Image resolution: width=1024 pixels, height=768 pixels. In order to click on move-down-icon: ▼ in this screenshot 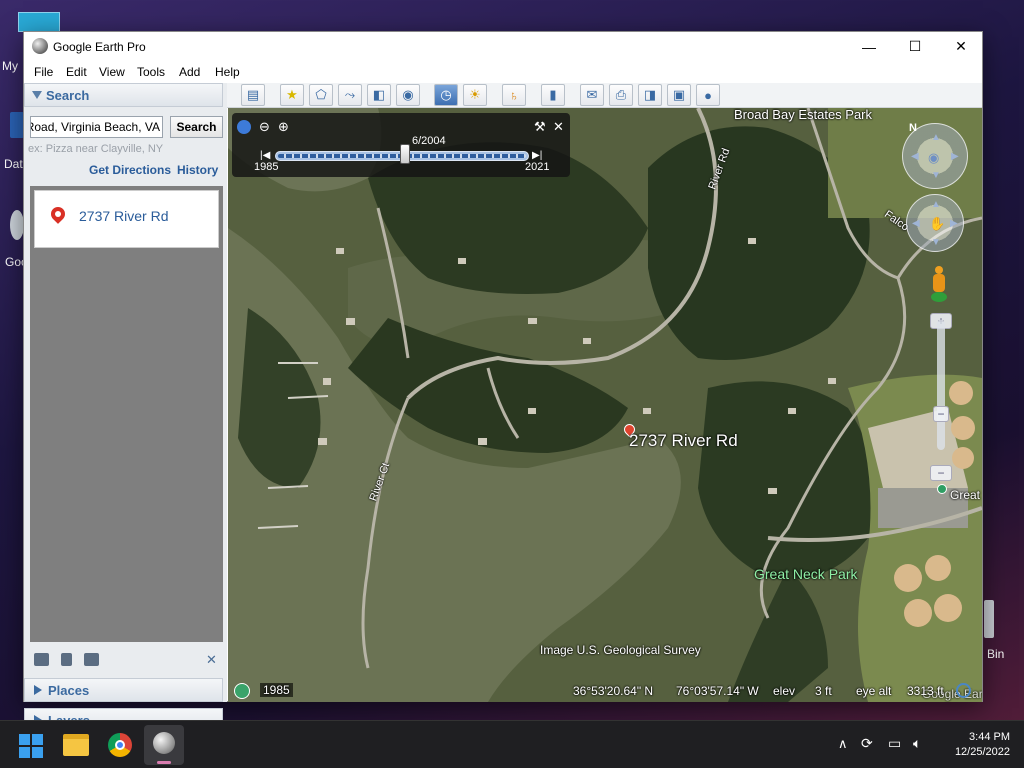, I will do `click(936, 242)`.